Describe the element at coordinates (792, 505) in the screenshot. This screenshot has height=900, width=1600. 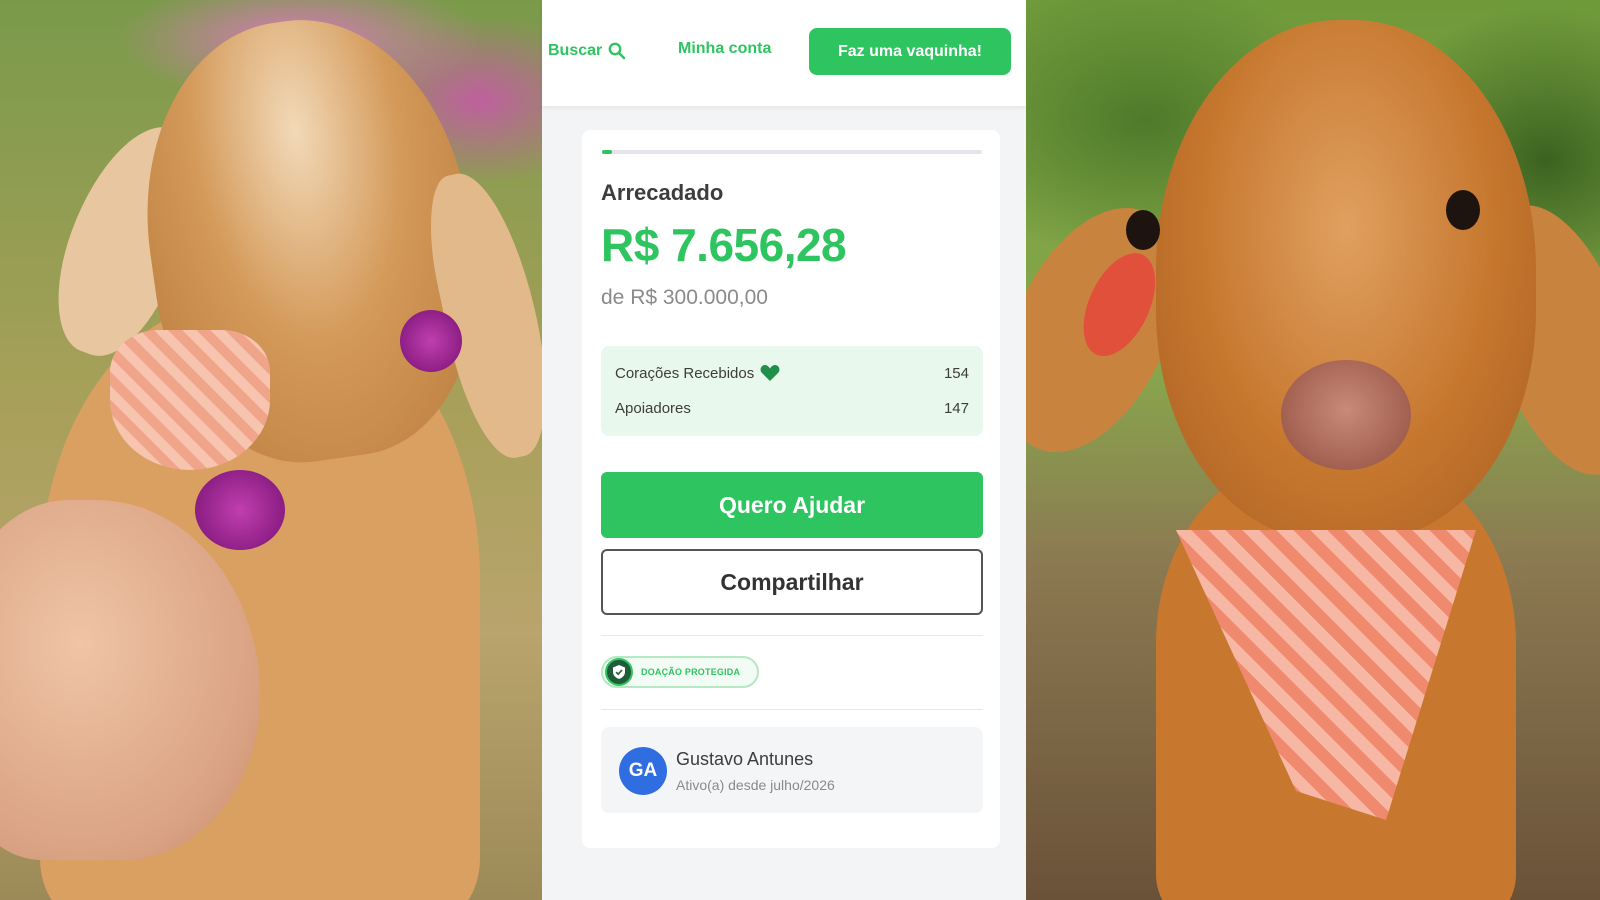
I see `donate-button: Quero Ajudar` at that location.